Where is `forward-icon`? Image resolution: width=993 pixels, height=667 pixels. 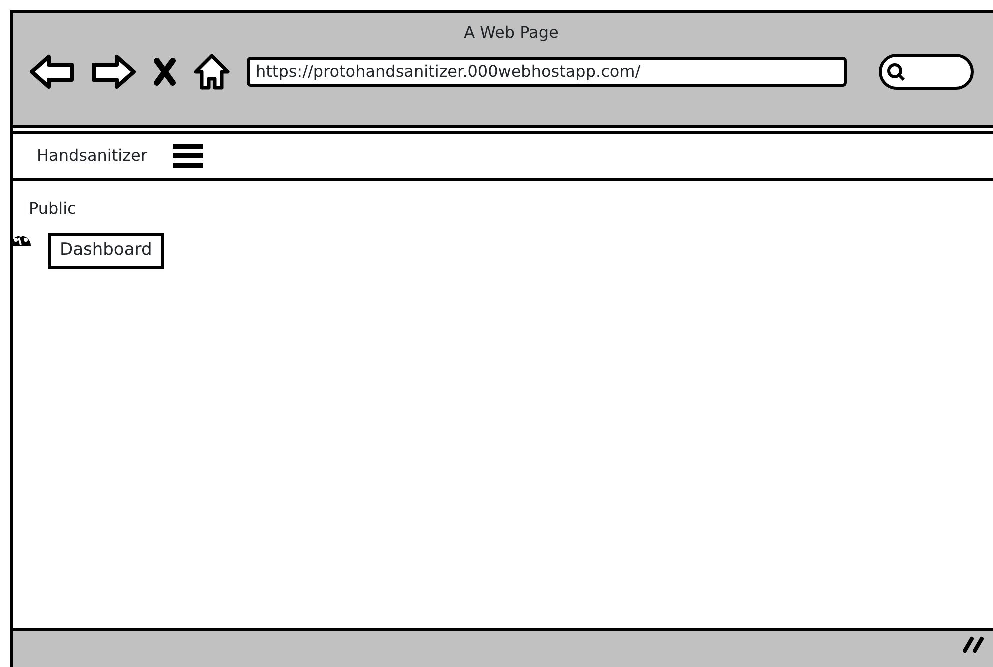
forward-icon is located at coordinates (114, 72).